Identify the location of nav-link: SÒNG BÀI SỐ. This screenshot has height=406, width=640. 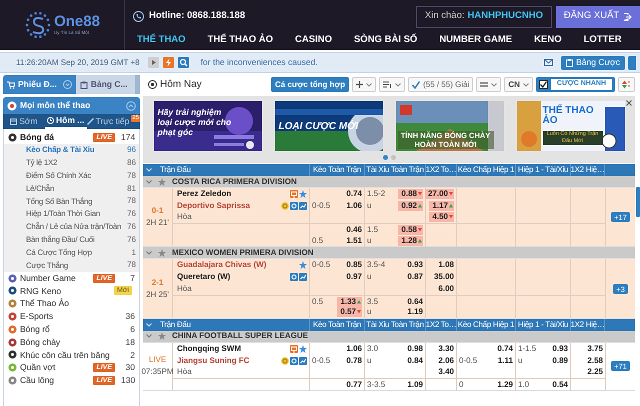
(386, 40).